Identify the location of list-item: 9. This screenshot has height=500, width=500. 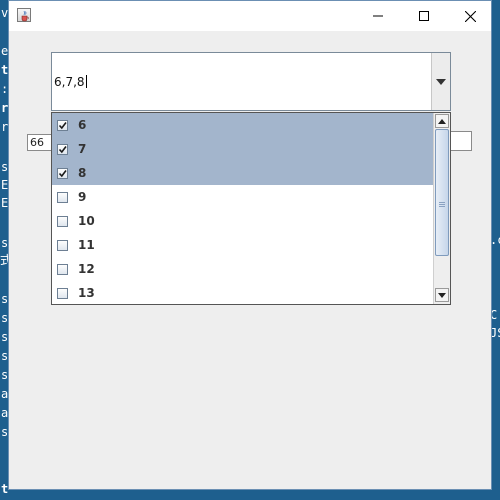
(242, 197).